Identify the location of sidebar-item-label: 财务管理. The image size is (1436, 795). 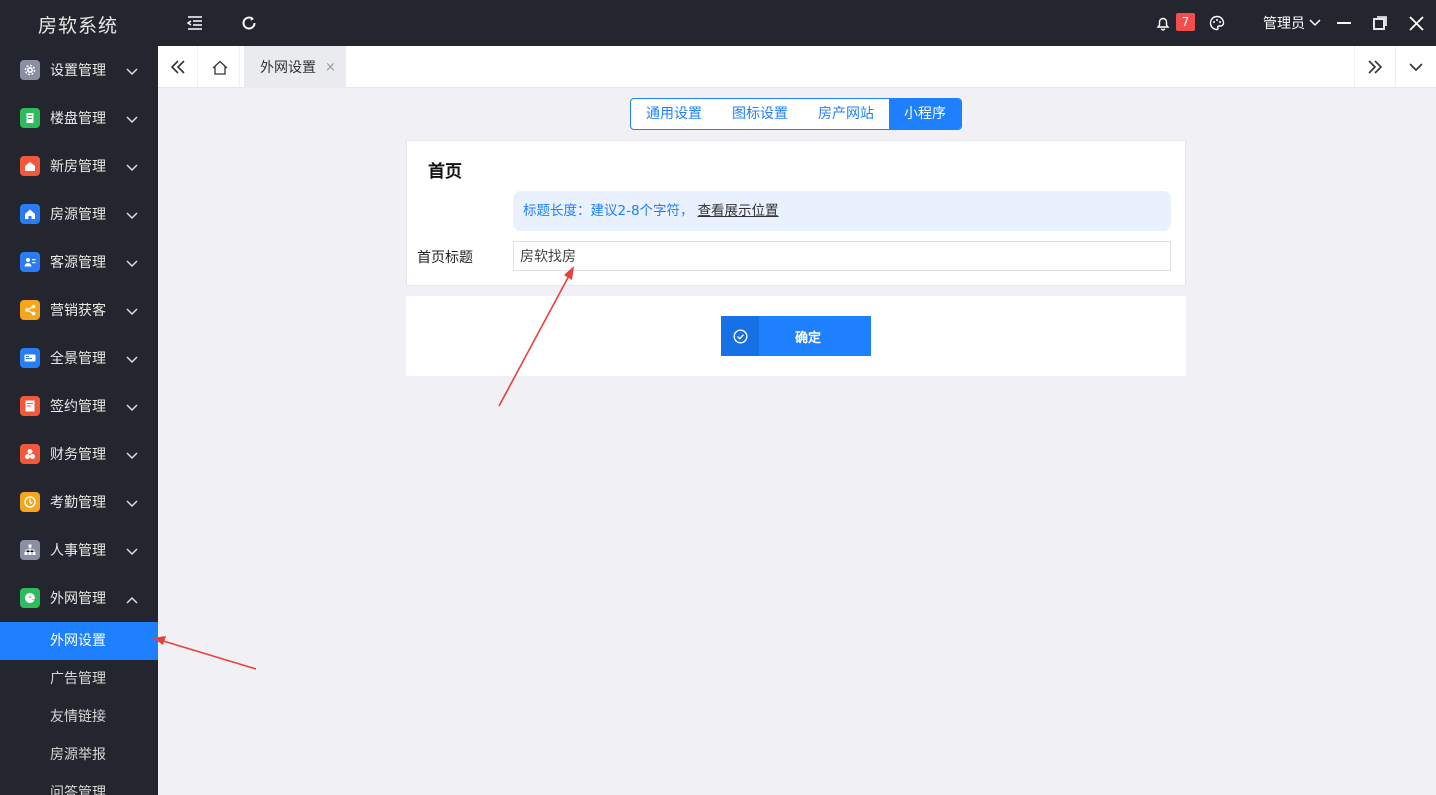
(78, 455).